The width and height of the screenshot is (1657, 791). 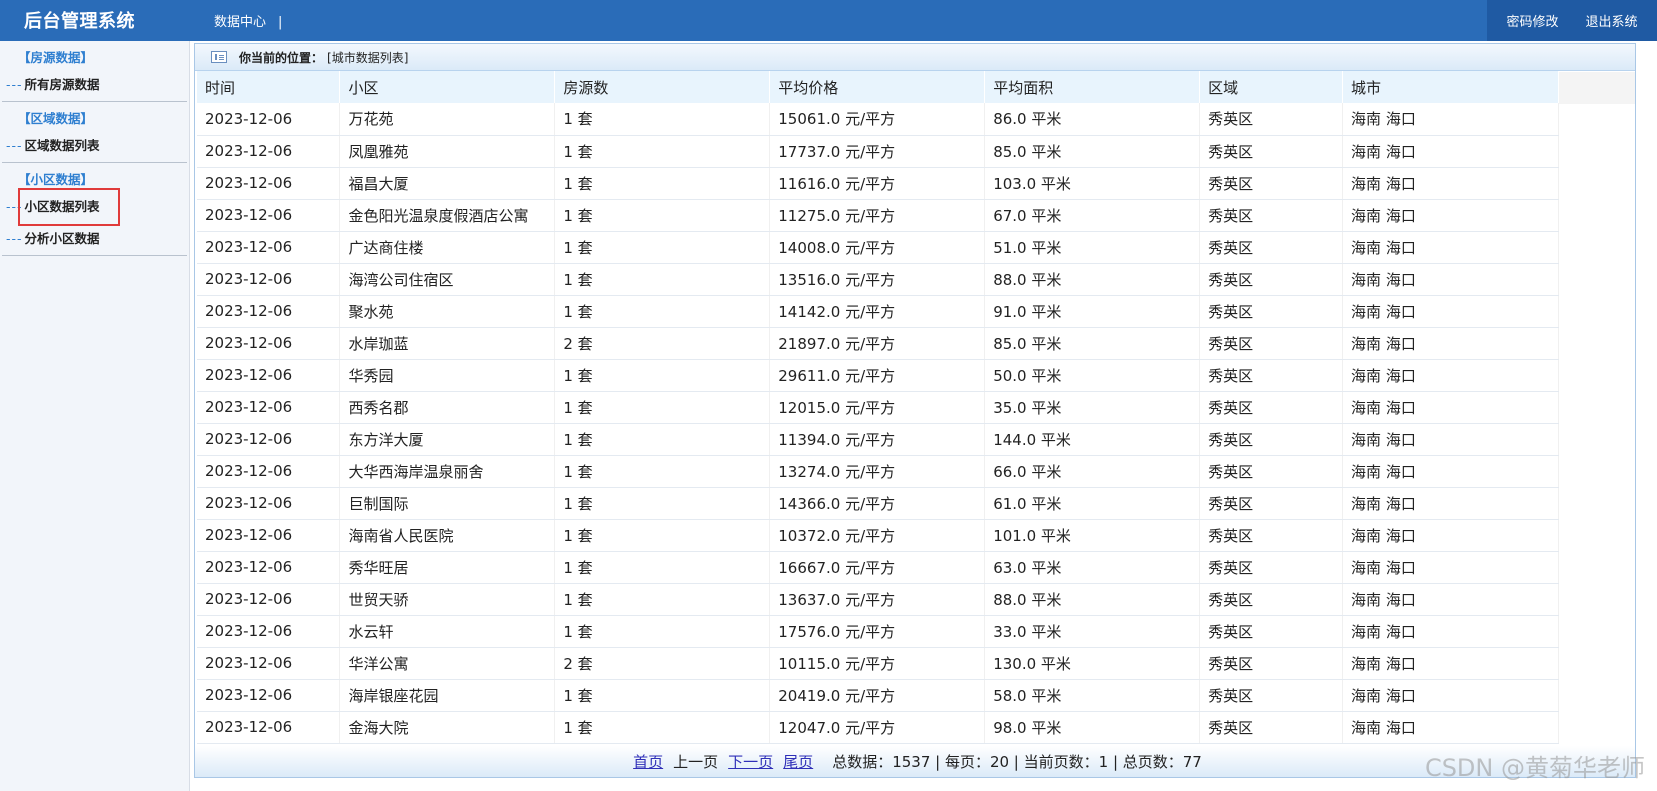 I want to click on breadcrumb: 你当前的位置： [城市数据列表], so click(x=915, y=57).